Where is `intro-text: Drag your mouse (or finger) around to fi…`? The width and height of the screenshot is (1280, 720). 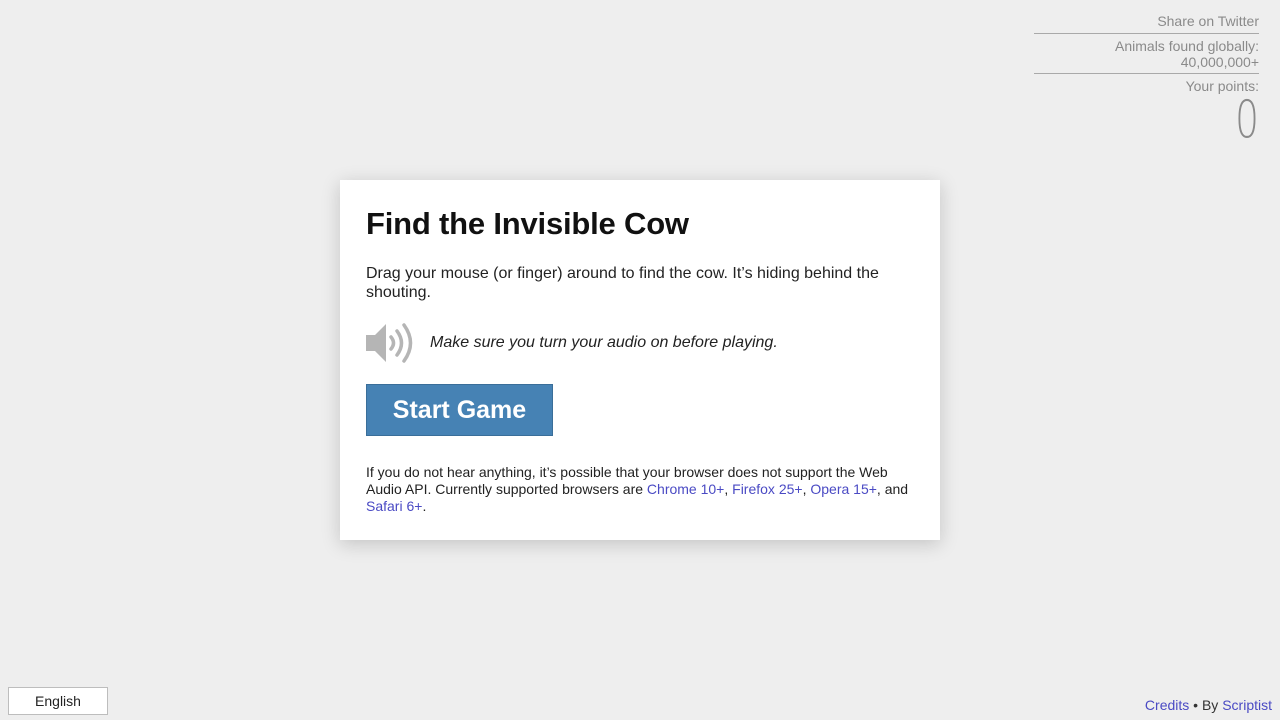
intro-text: Drag your mouse (or finger) around to fi… is located at coordinates (622, 283).